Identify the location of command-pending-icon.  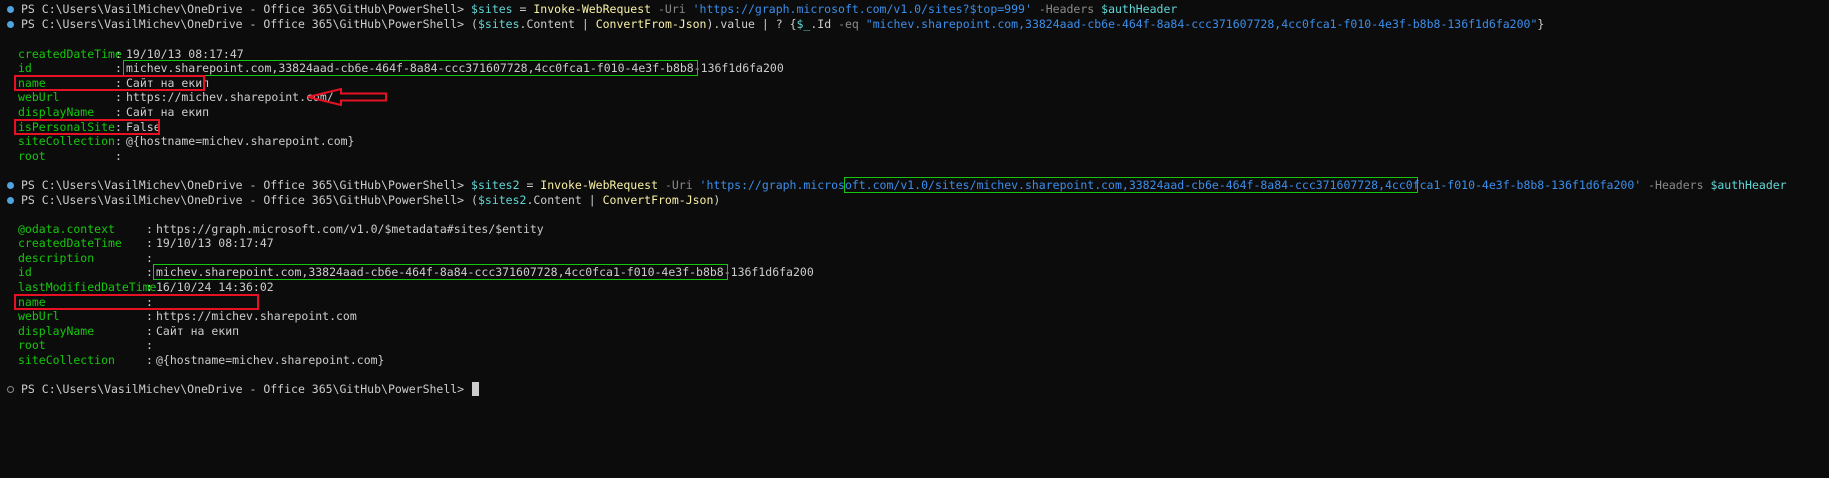
(10, 389).